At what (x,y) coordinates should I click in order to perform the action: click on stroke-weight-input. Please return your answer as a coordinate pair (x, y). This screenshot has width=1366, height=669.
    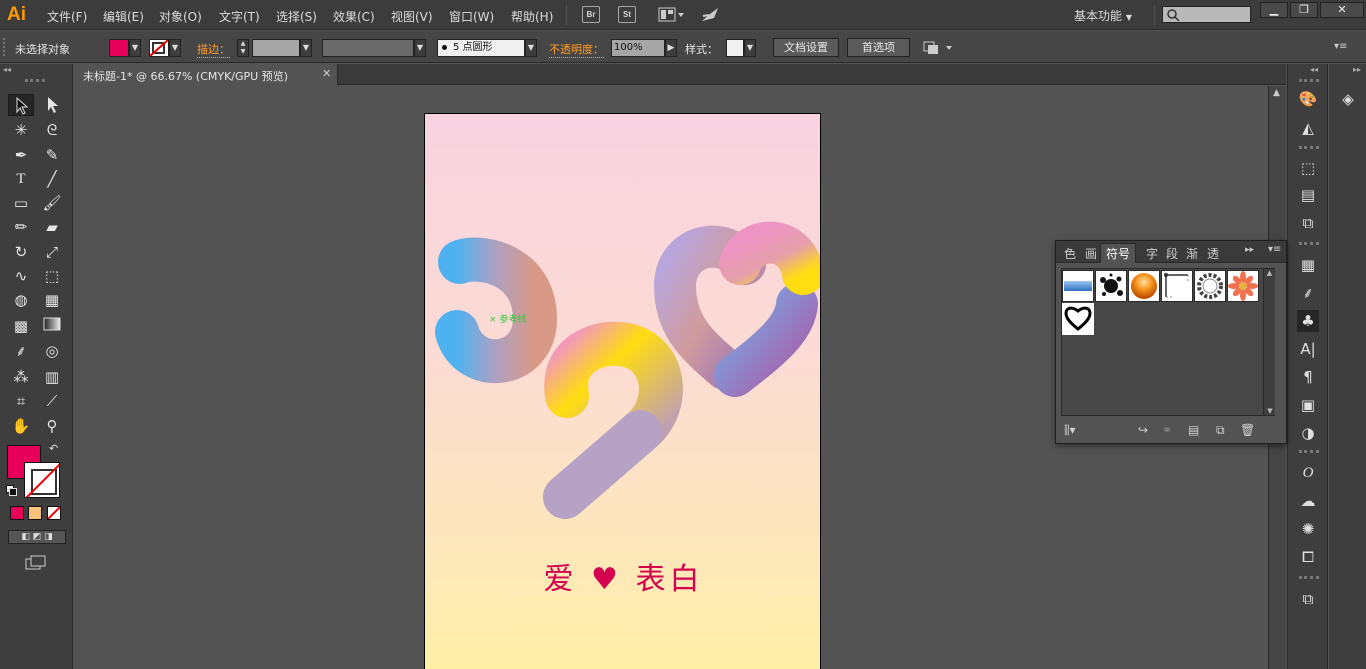
    Looking at the image, I should click on (276, 48).